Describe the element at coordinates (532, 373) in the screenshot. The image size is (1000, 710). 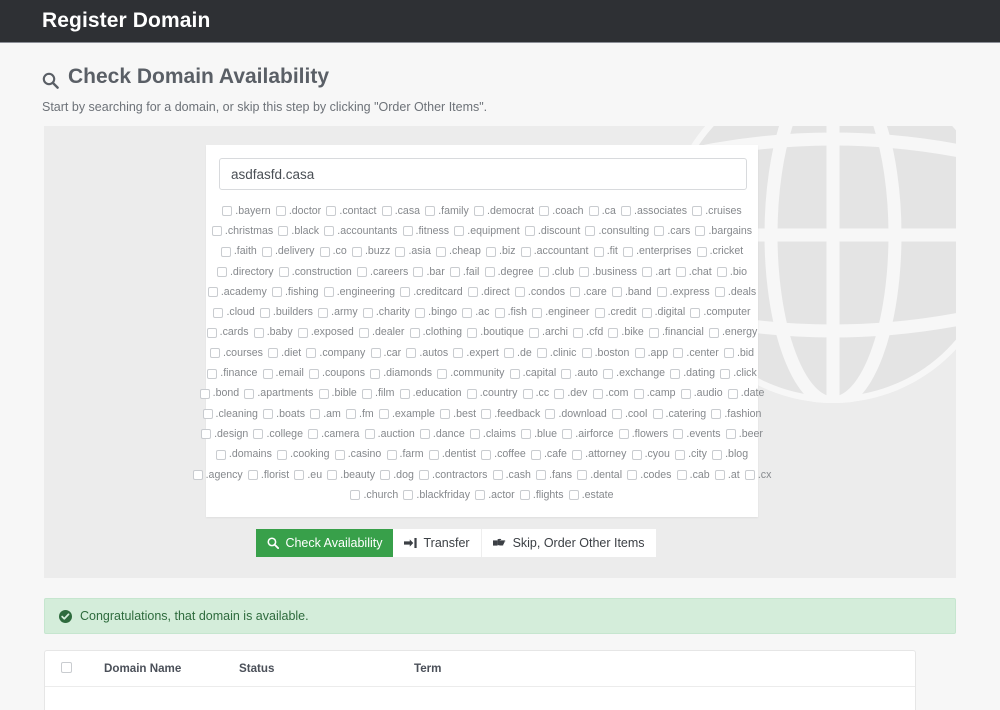
I see `tld-checkbox-capital: .capital` at that location.